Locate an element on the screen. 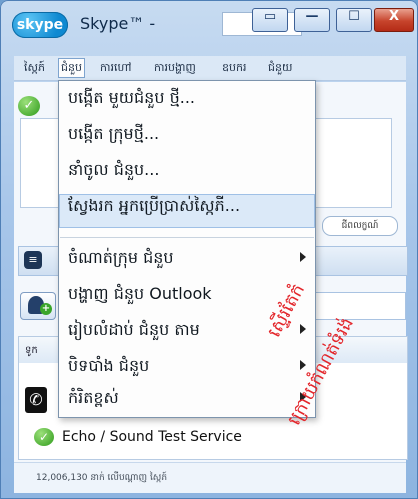 Image resolution: width=418 pixels, height=499 pixels. menu-help: ជំនួយ is located at coordinates (280, 68).